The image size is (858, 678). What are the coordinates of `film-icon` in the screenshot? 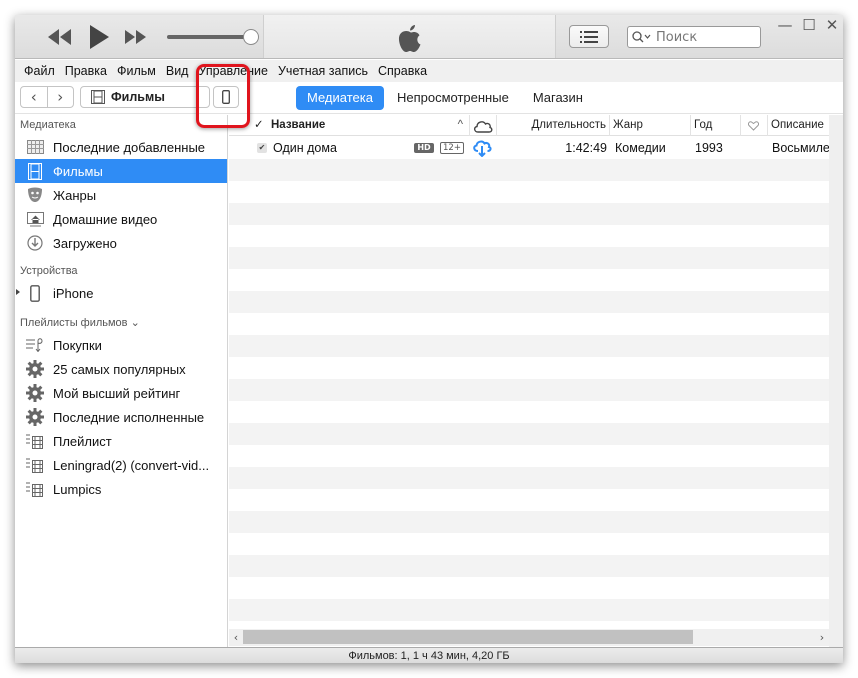 It's located at (35, 171).